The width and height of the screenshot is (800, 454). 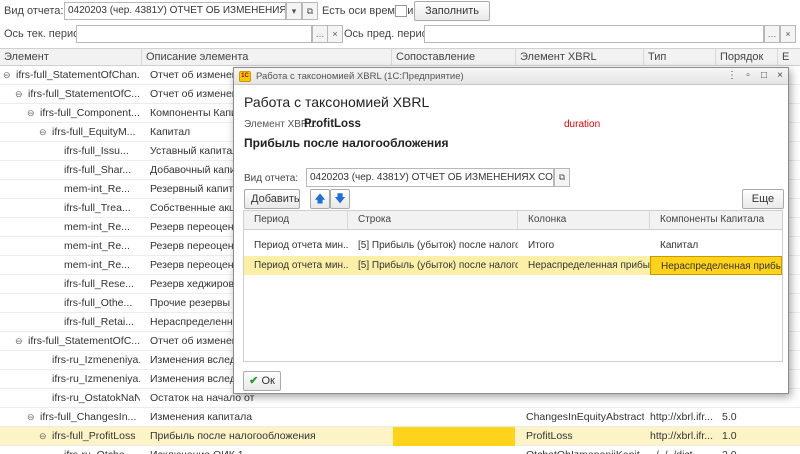 What do you see at coordinates (732, 76) in the screenshot?
I see `more-icon: ⋮` at bounding box center [732, 76].